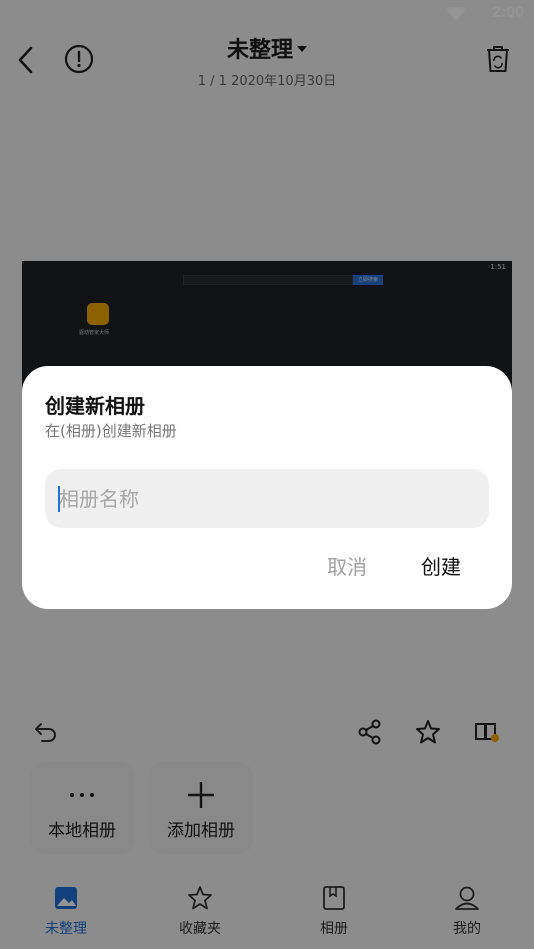  I want to click on text-cursor, so click(59, 499).